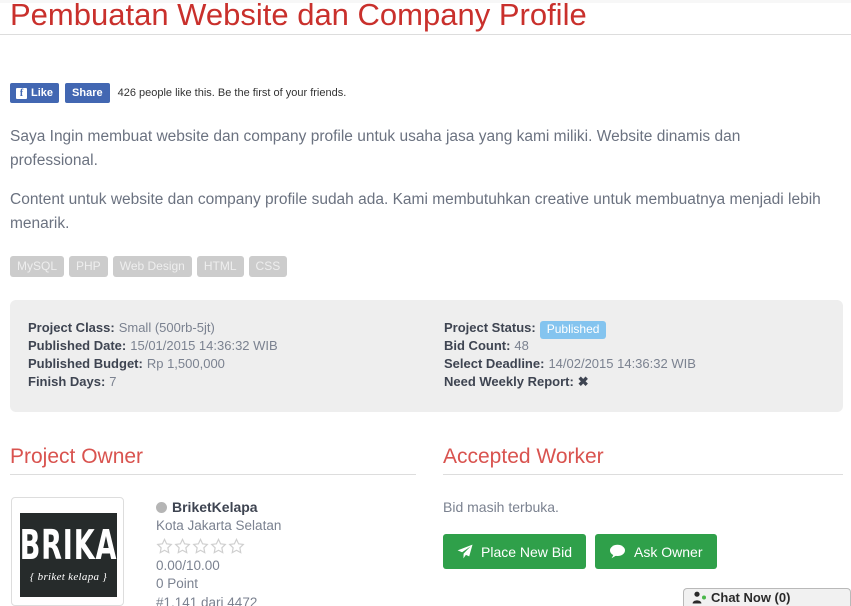  I want to click on bid-action-buttons: Place New Bid Ask Owner, so click(580, 551).